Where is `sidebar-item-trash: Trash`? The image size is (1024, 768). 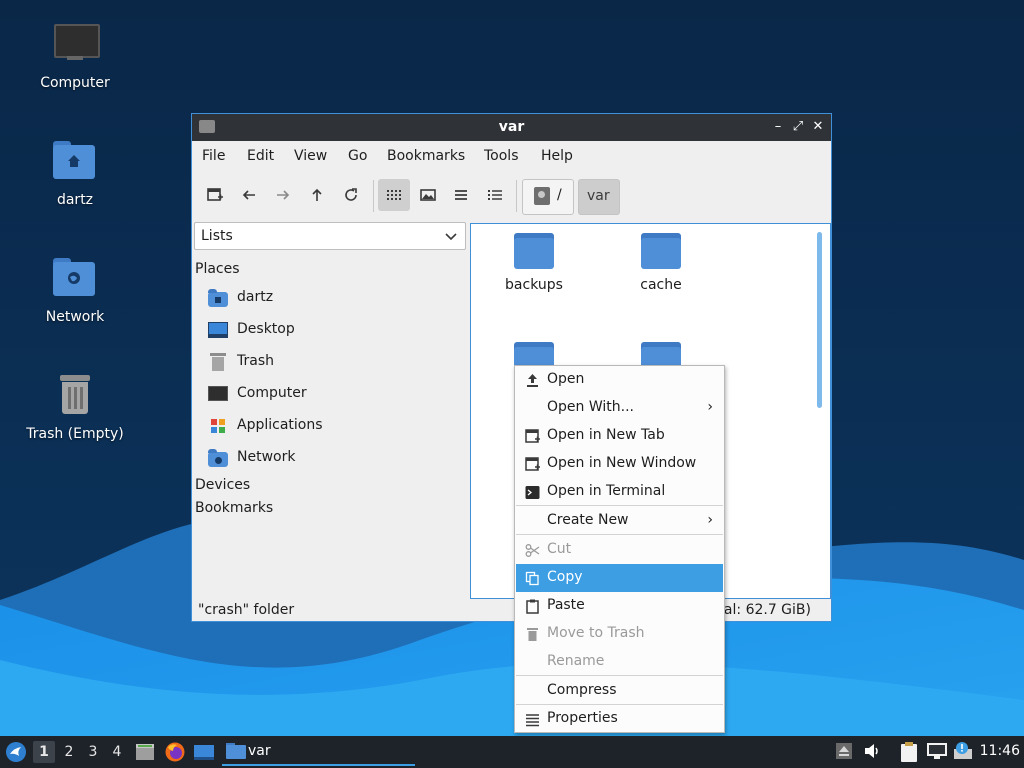 sidebar-item-trash: Trash is located at coordinates (333, 363).